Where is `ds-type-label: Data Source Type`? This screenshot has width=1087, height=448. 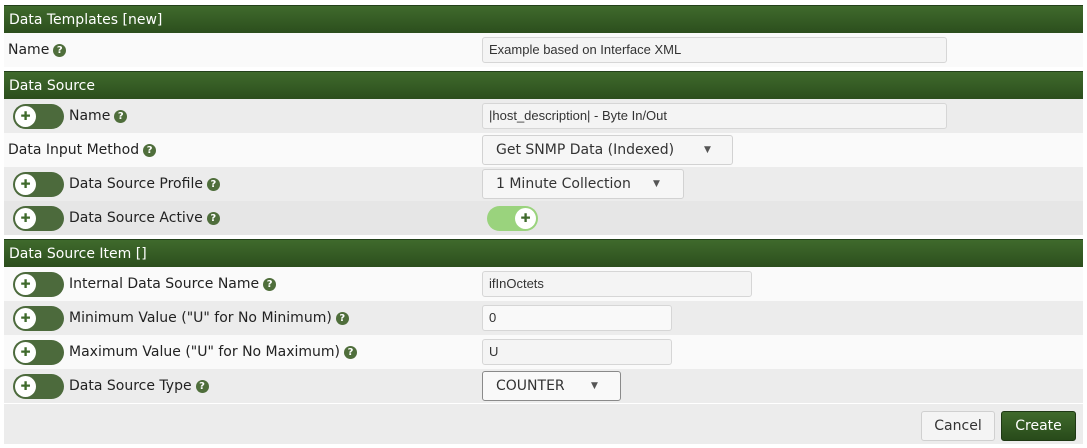 ds-type-label: Data Source Type is located at coordinates (130, 386).